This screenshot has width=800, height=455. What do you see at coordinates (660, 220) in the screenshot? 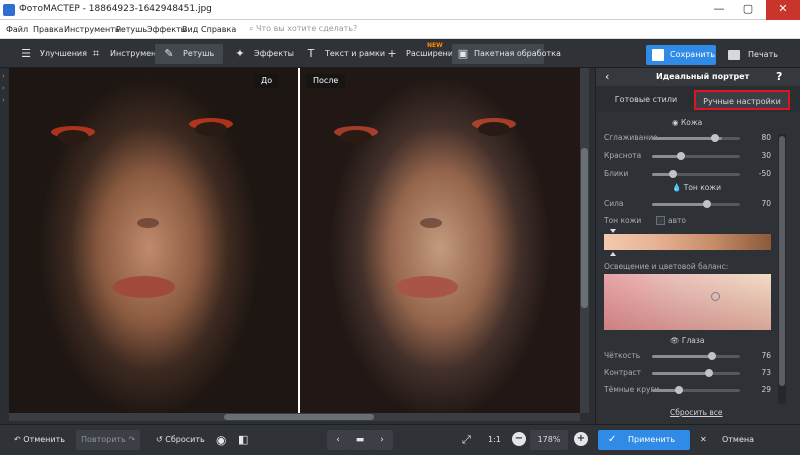
I see `auto-checkbox` at bounding box center [660, 220].